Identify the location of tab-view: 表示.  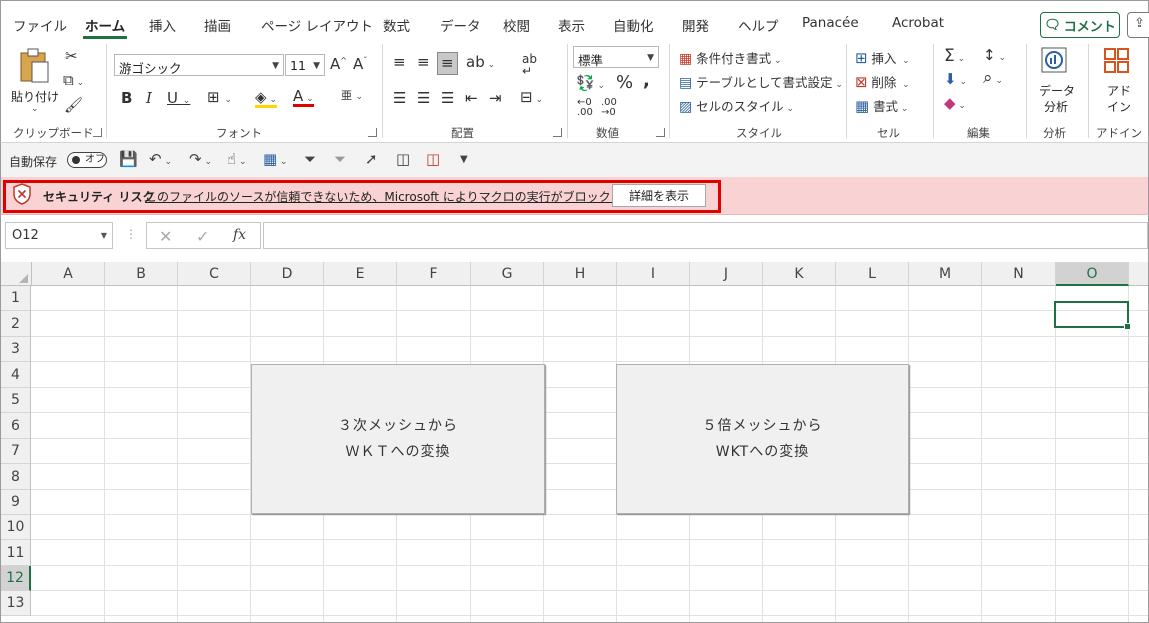
(571, 25).